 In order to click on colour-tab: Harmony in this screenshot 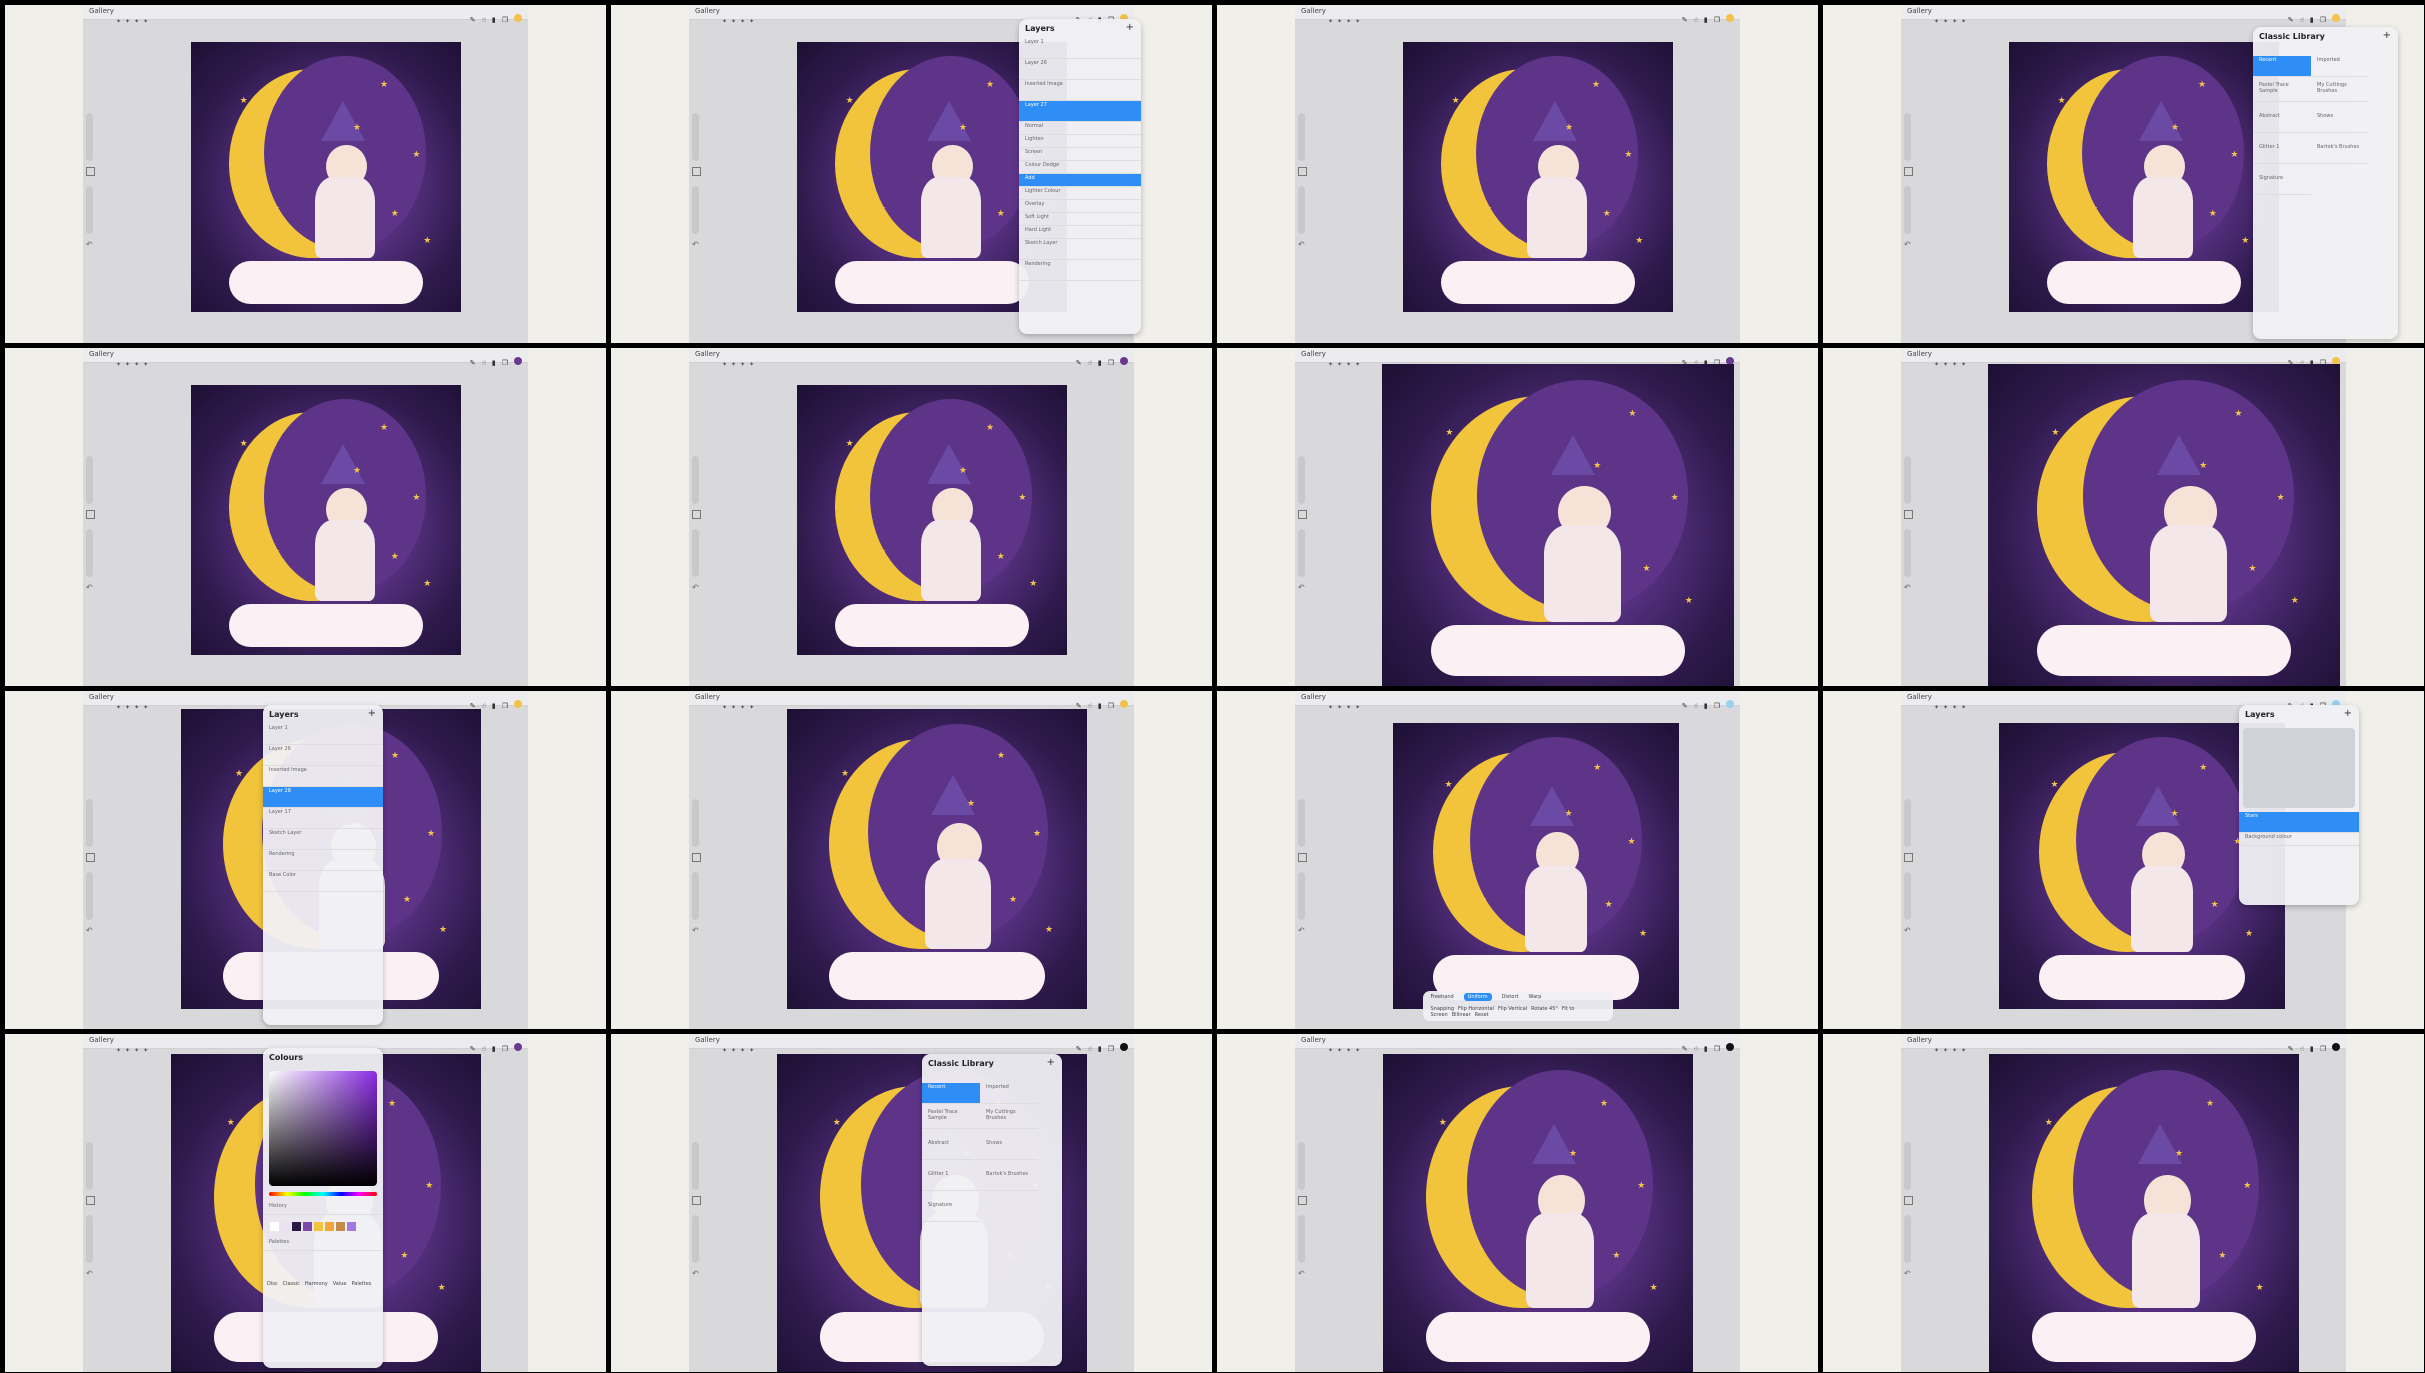, I will do `click(316, 1284)`.